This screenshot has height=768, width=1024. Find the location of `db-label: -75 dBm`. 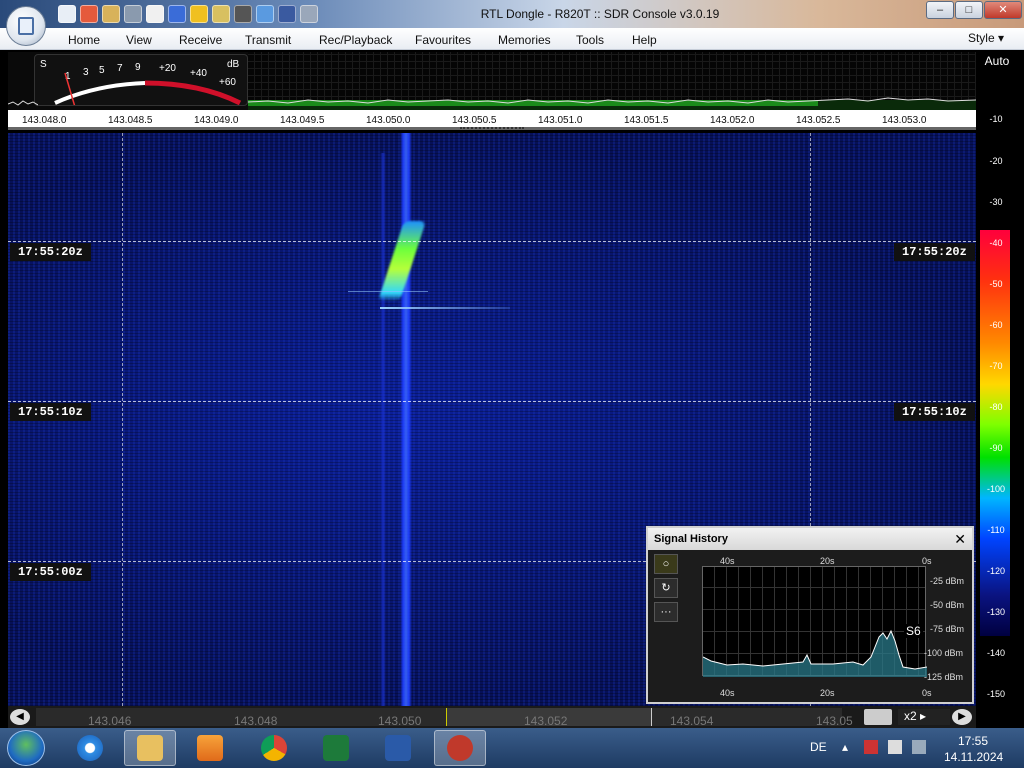

db-label: -75 dBm is located at coordinates (947, 629).